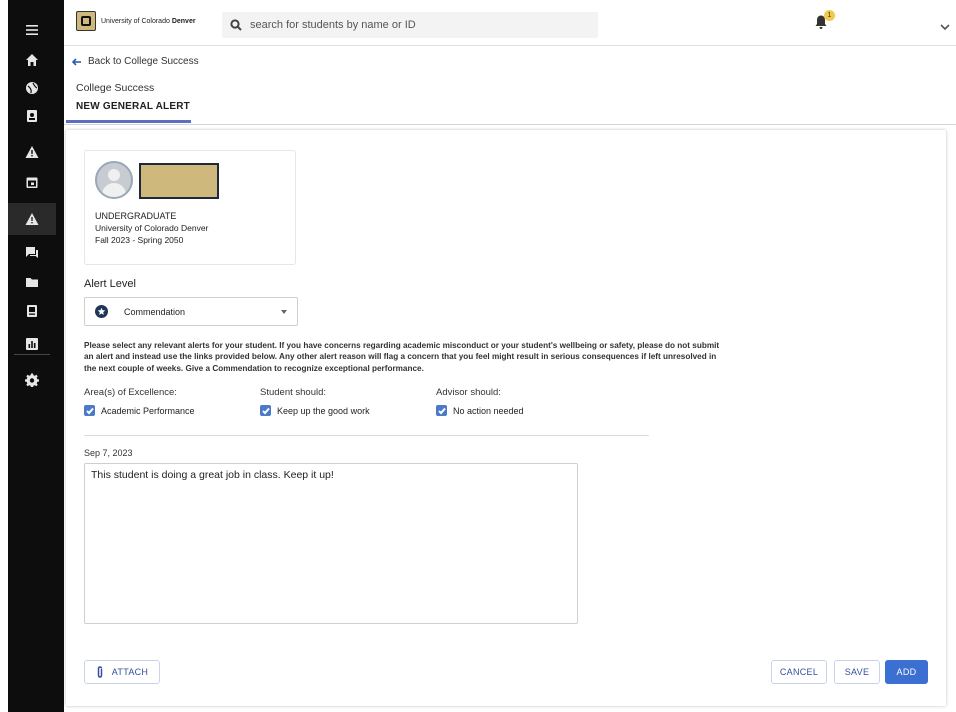 The image size is (956, 712). Describe the element at coordinates (32, 252) in the screenshot. I see `chat-icon` at that location.